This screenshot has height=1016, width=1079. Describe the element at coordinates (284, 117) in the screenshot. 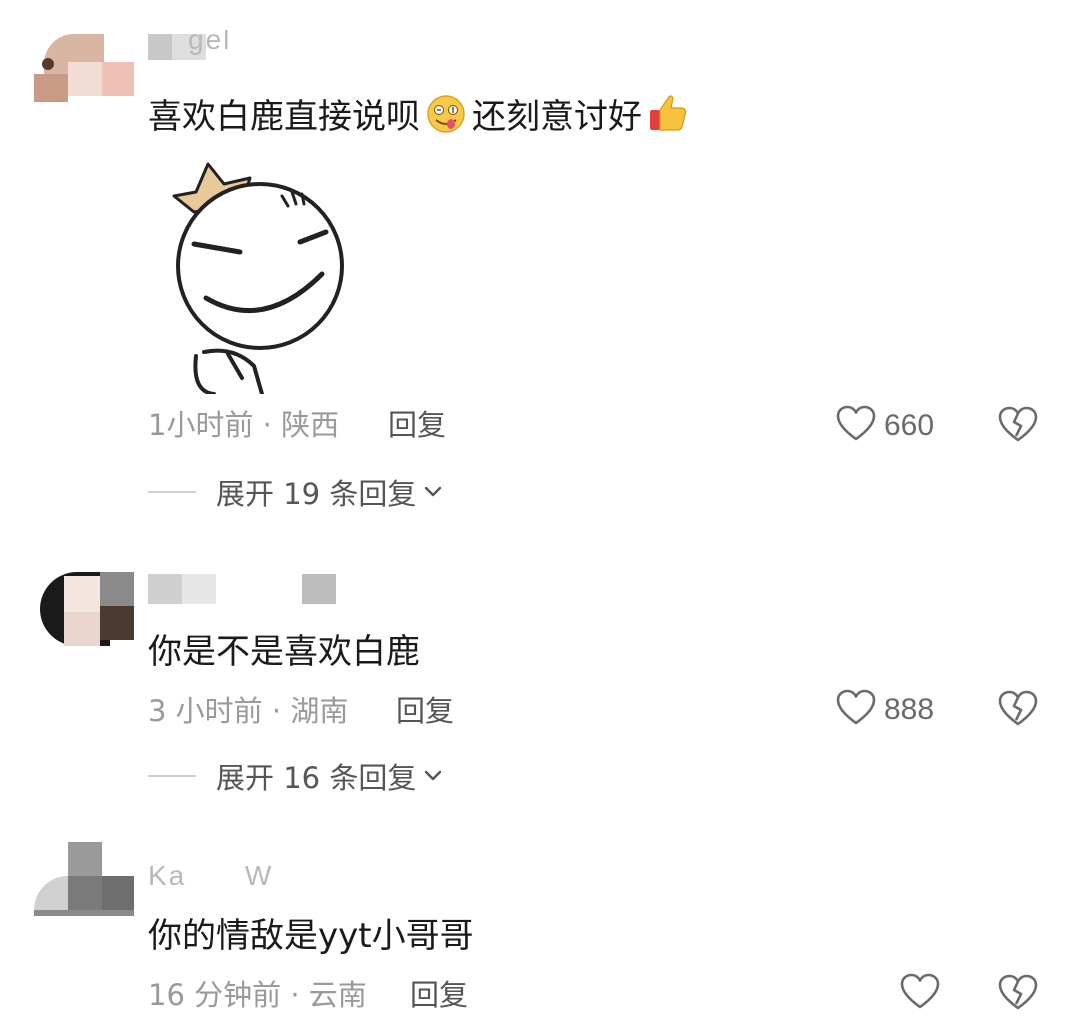

I see `comment-text-part: 喜欢白鹿直接说呗` at that location.